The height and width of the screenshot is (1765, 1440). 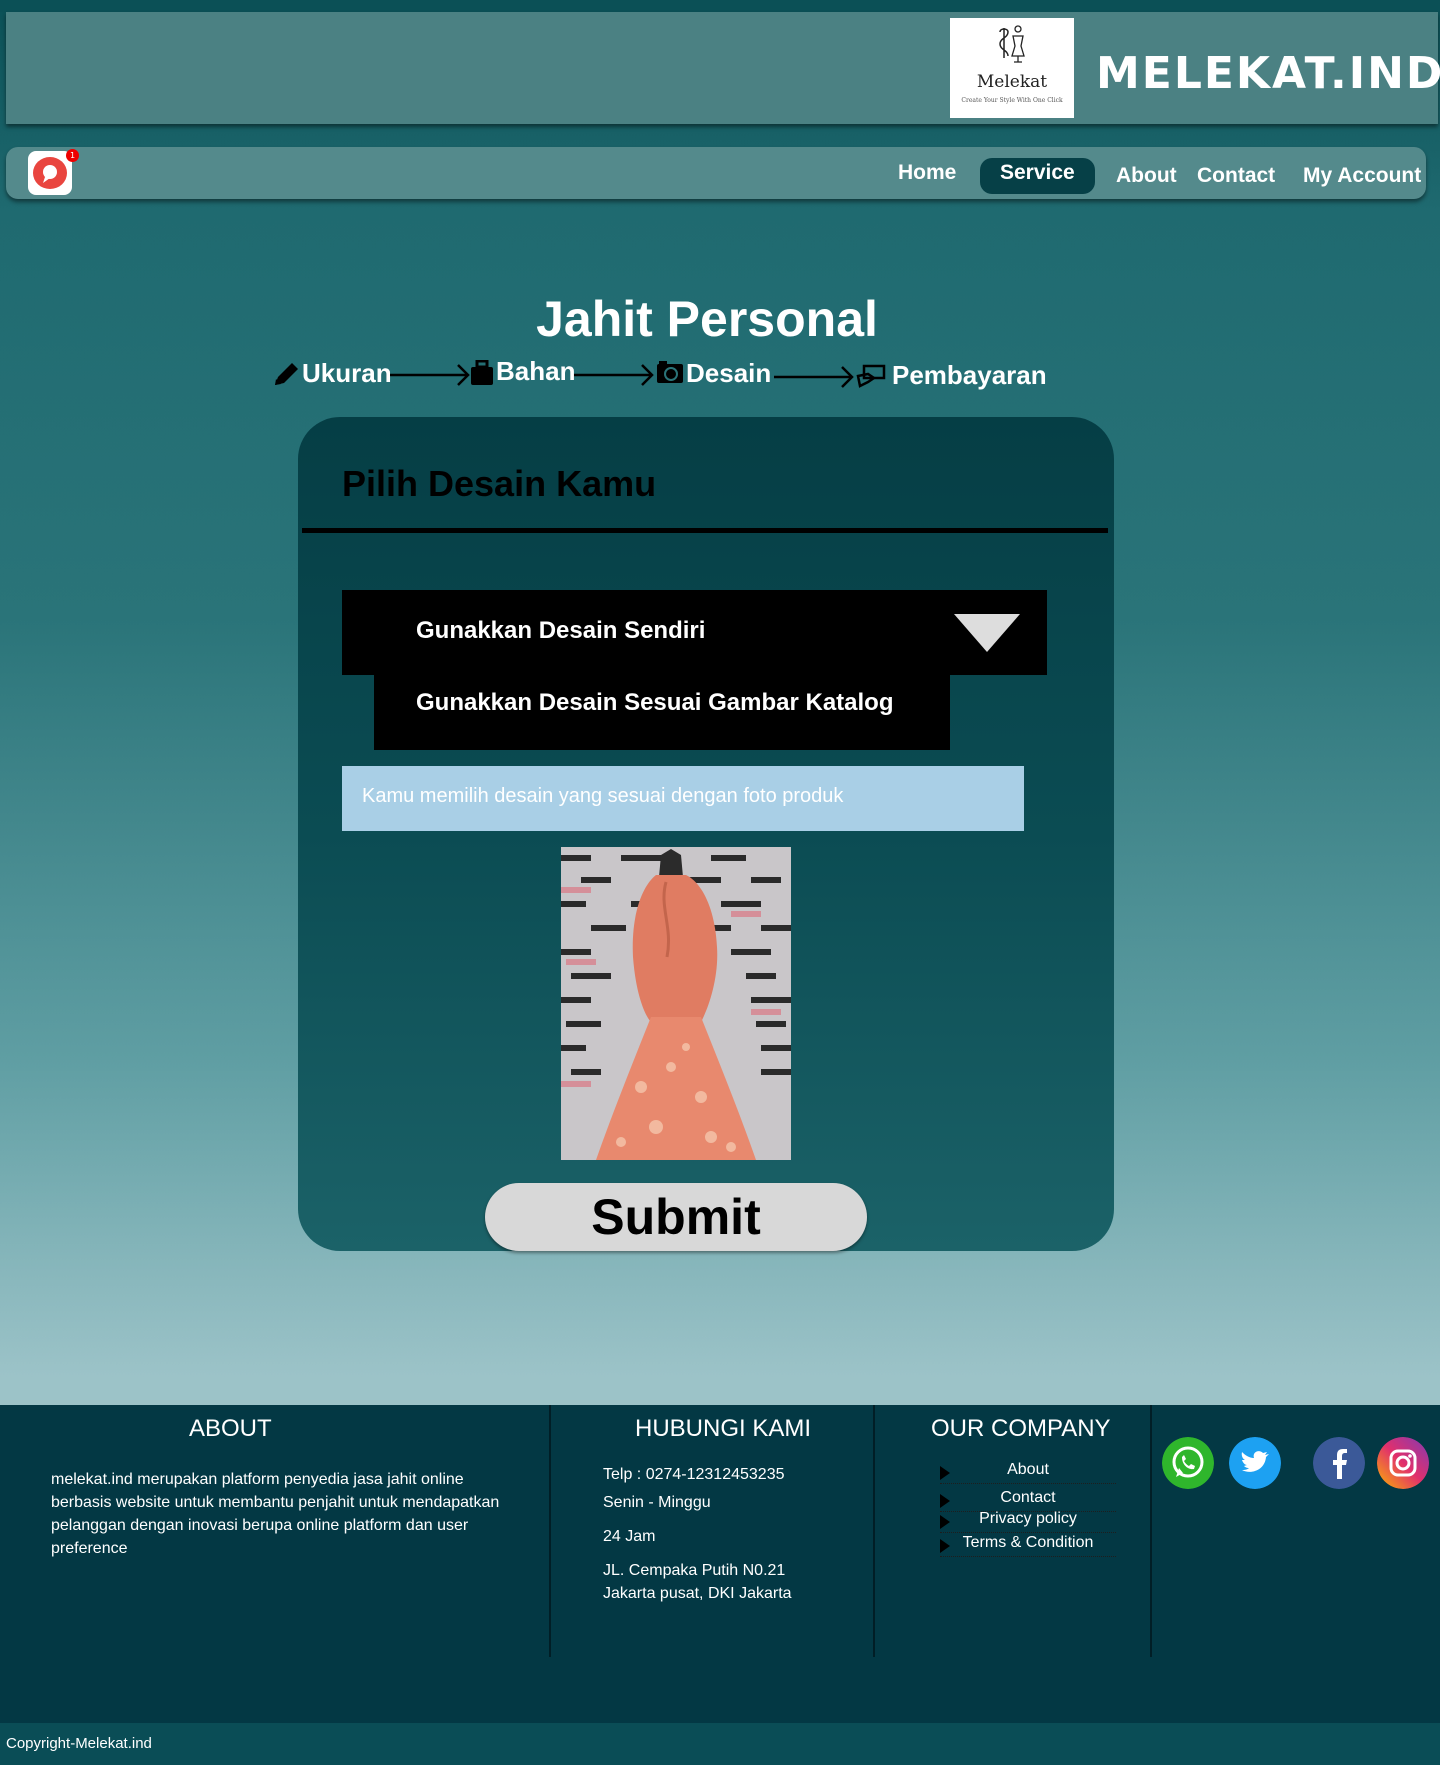 I want to click on design-select-value: Gunakkan Desain Sendiri, so click(x=561, y=630).